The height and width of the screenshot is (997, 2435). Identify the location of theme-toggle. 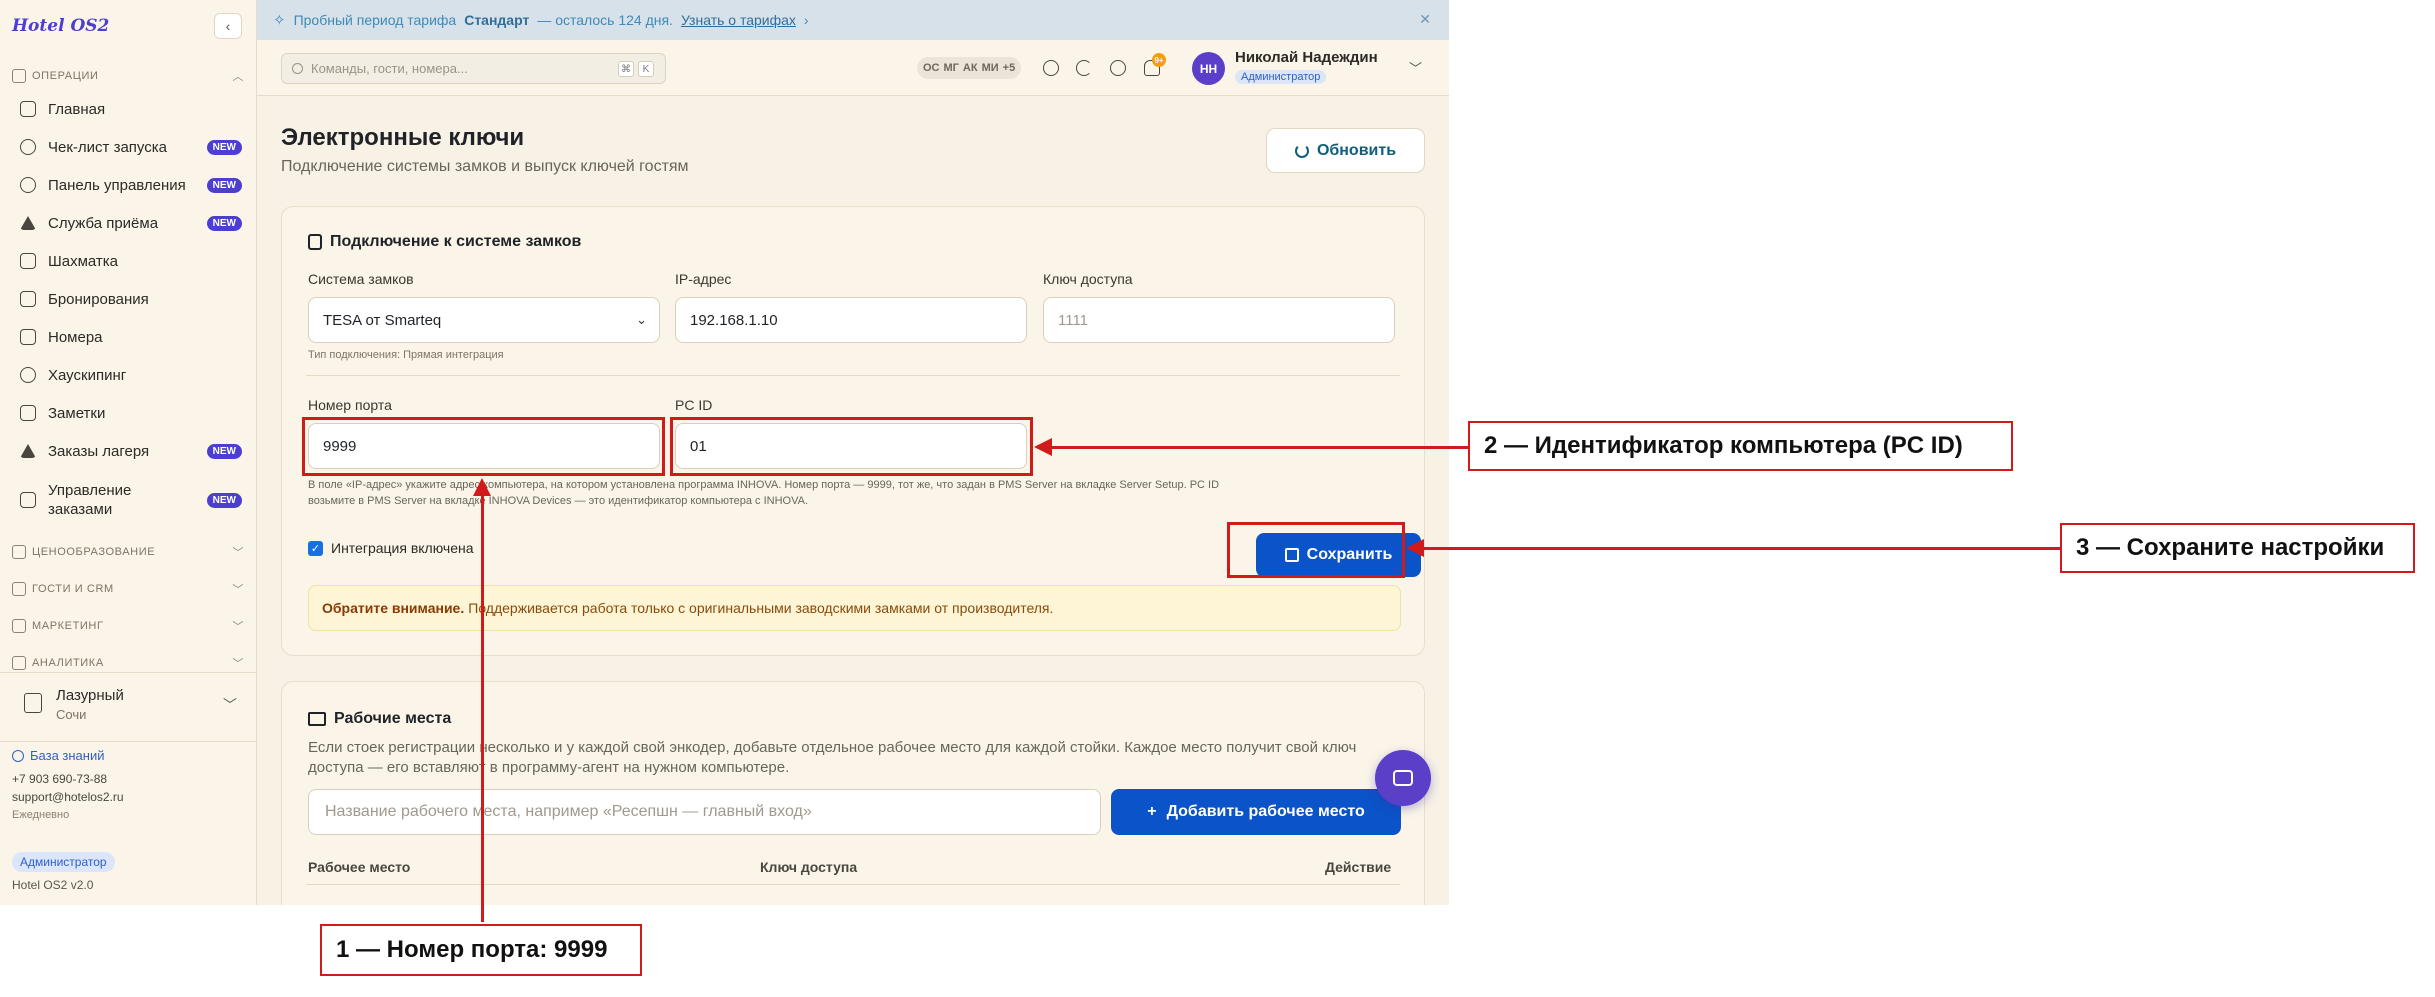
(1084, 68).